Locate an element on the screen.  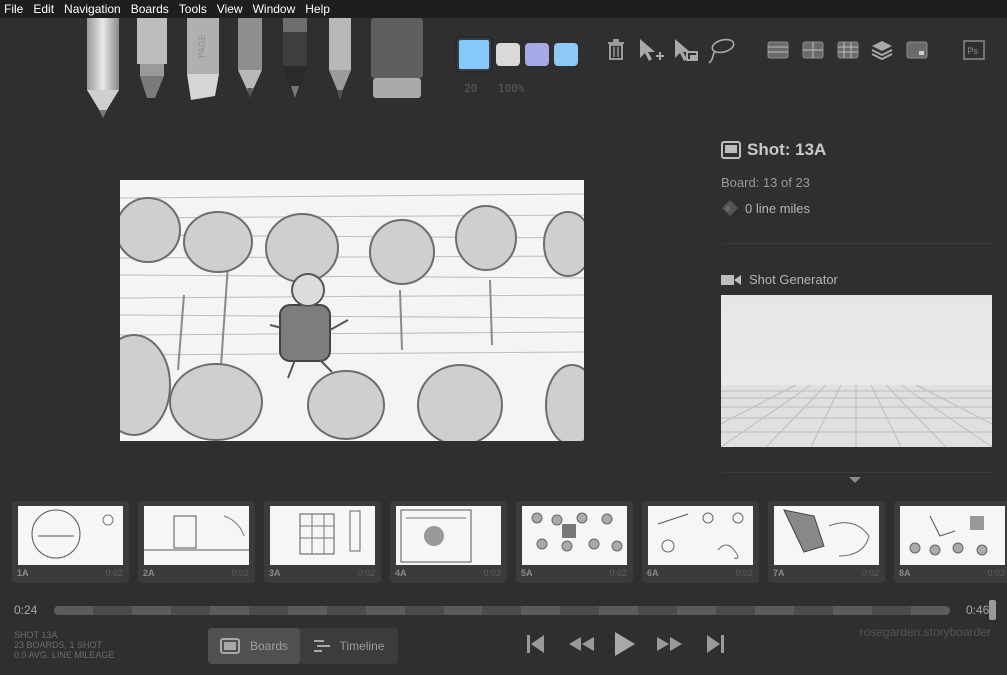
center-guide-icon is located at coordinates (813, 50).